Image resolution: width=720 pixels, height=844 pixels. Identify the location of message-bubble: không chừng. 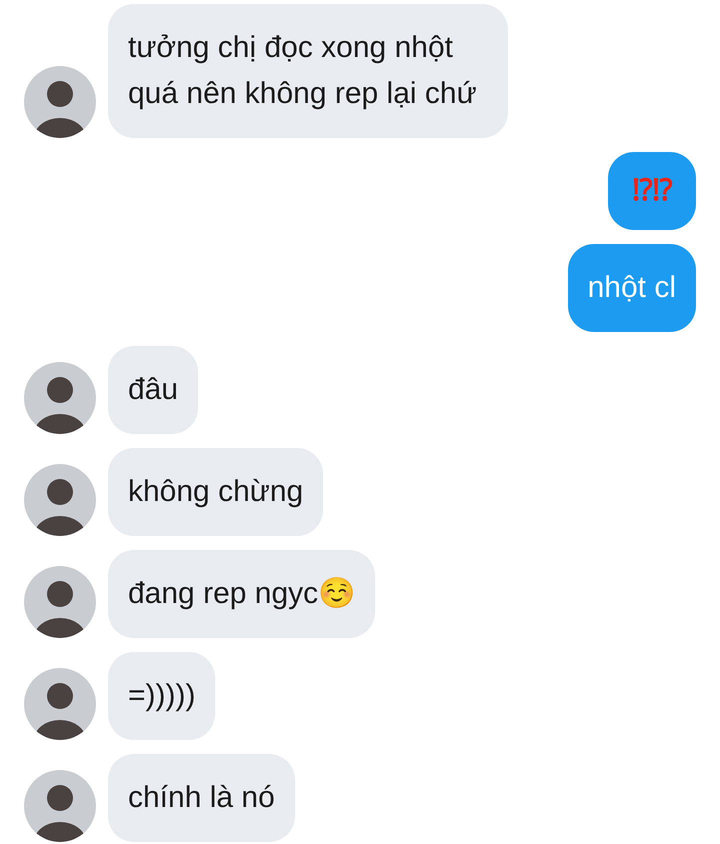
(216, 492).